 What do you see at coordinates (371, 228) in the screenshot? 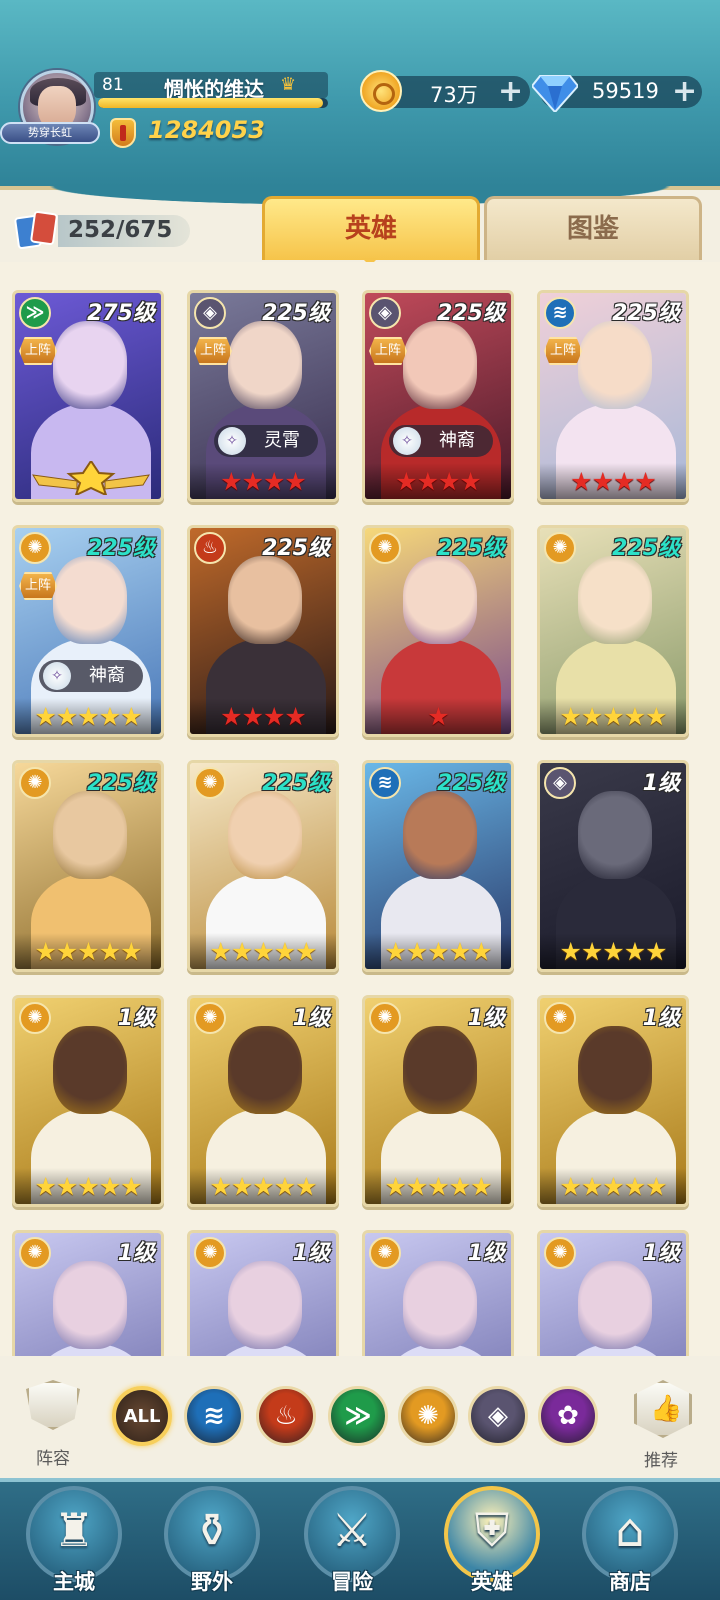
I see `tab-heroes: 英雄` at bounding box center [371, 228].